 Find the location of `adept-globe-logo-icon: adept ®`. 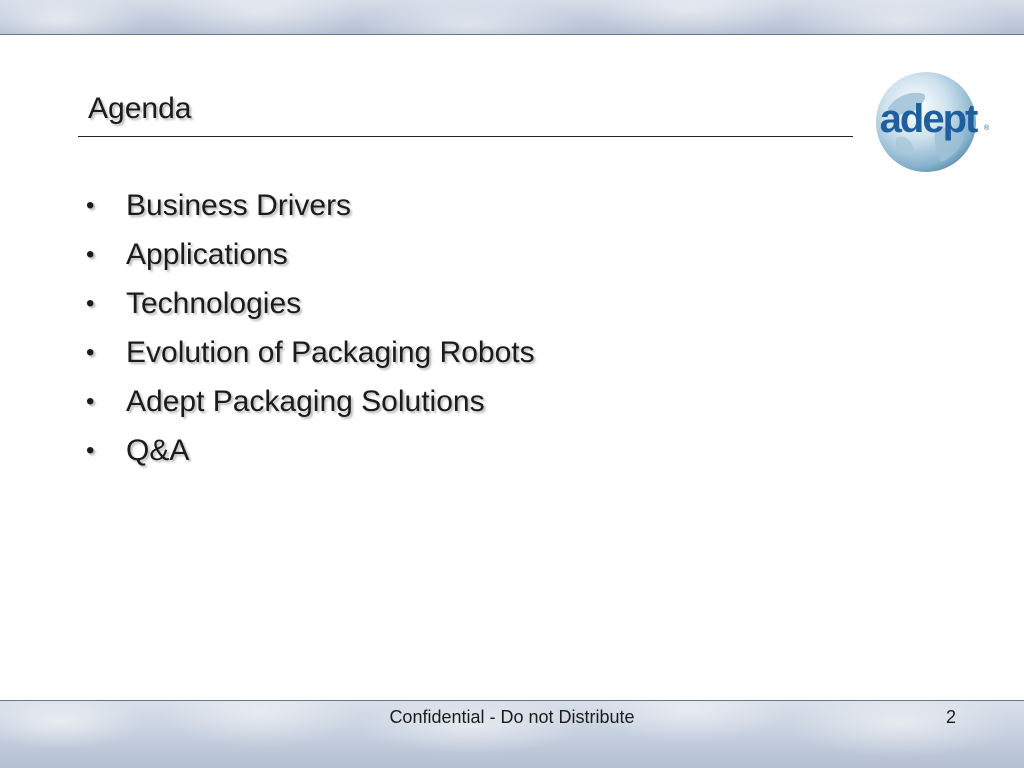

adept-globe-logo-icon: adept ® is located at coordinates (933, 122).